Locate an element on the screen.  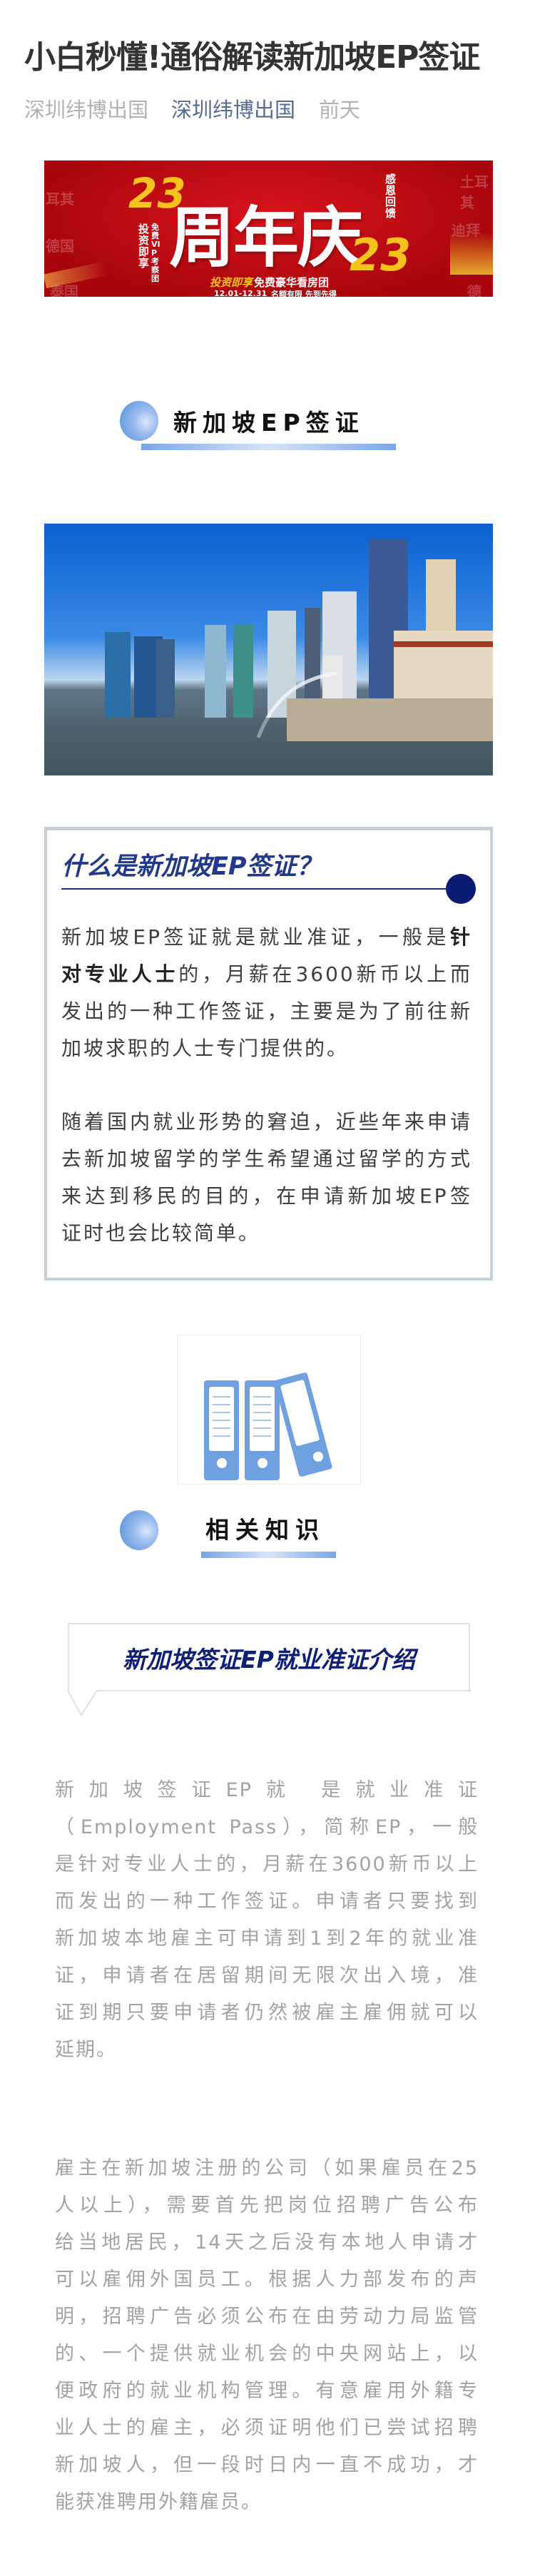
binders-image is located at coordinates (269, 1410).